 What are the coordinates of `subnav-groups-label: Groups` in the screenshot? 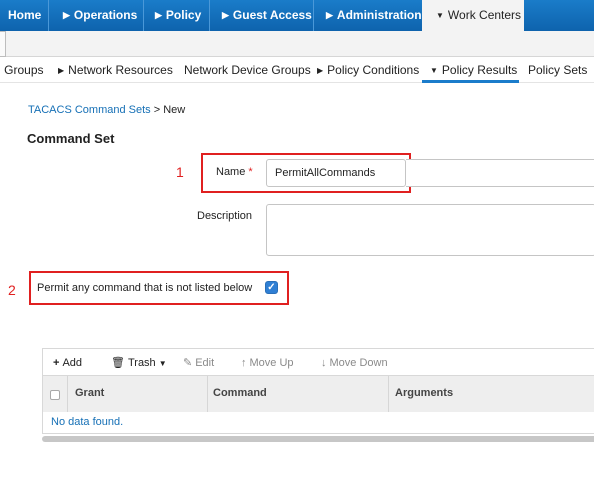 It's located at (24, 70).